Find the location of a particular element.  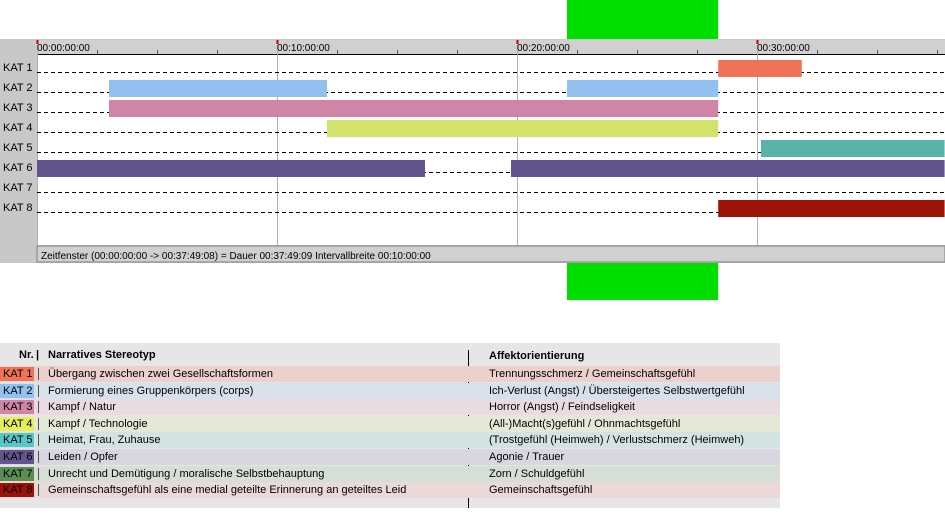

affect-text: Horror (Angst) / Feindseligkeit is located at coordinates (562, 407).